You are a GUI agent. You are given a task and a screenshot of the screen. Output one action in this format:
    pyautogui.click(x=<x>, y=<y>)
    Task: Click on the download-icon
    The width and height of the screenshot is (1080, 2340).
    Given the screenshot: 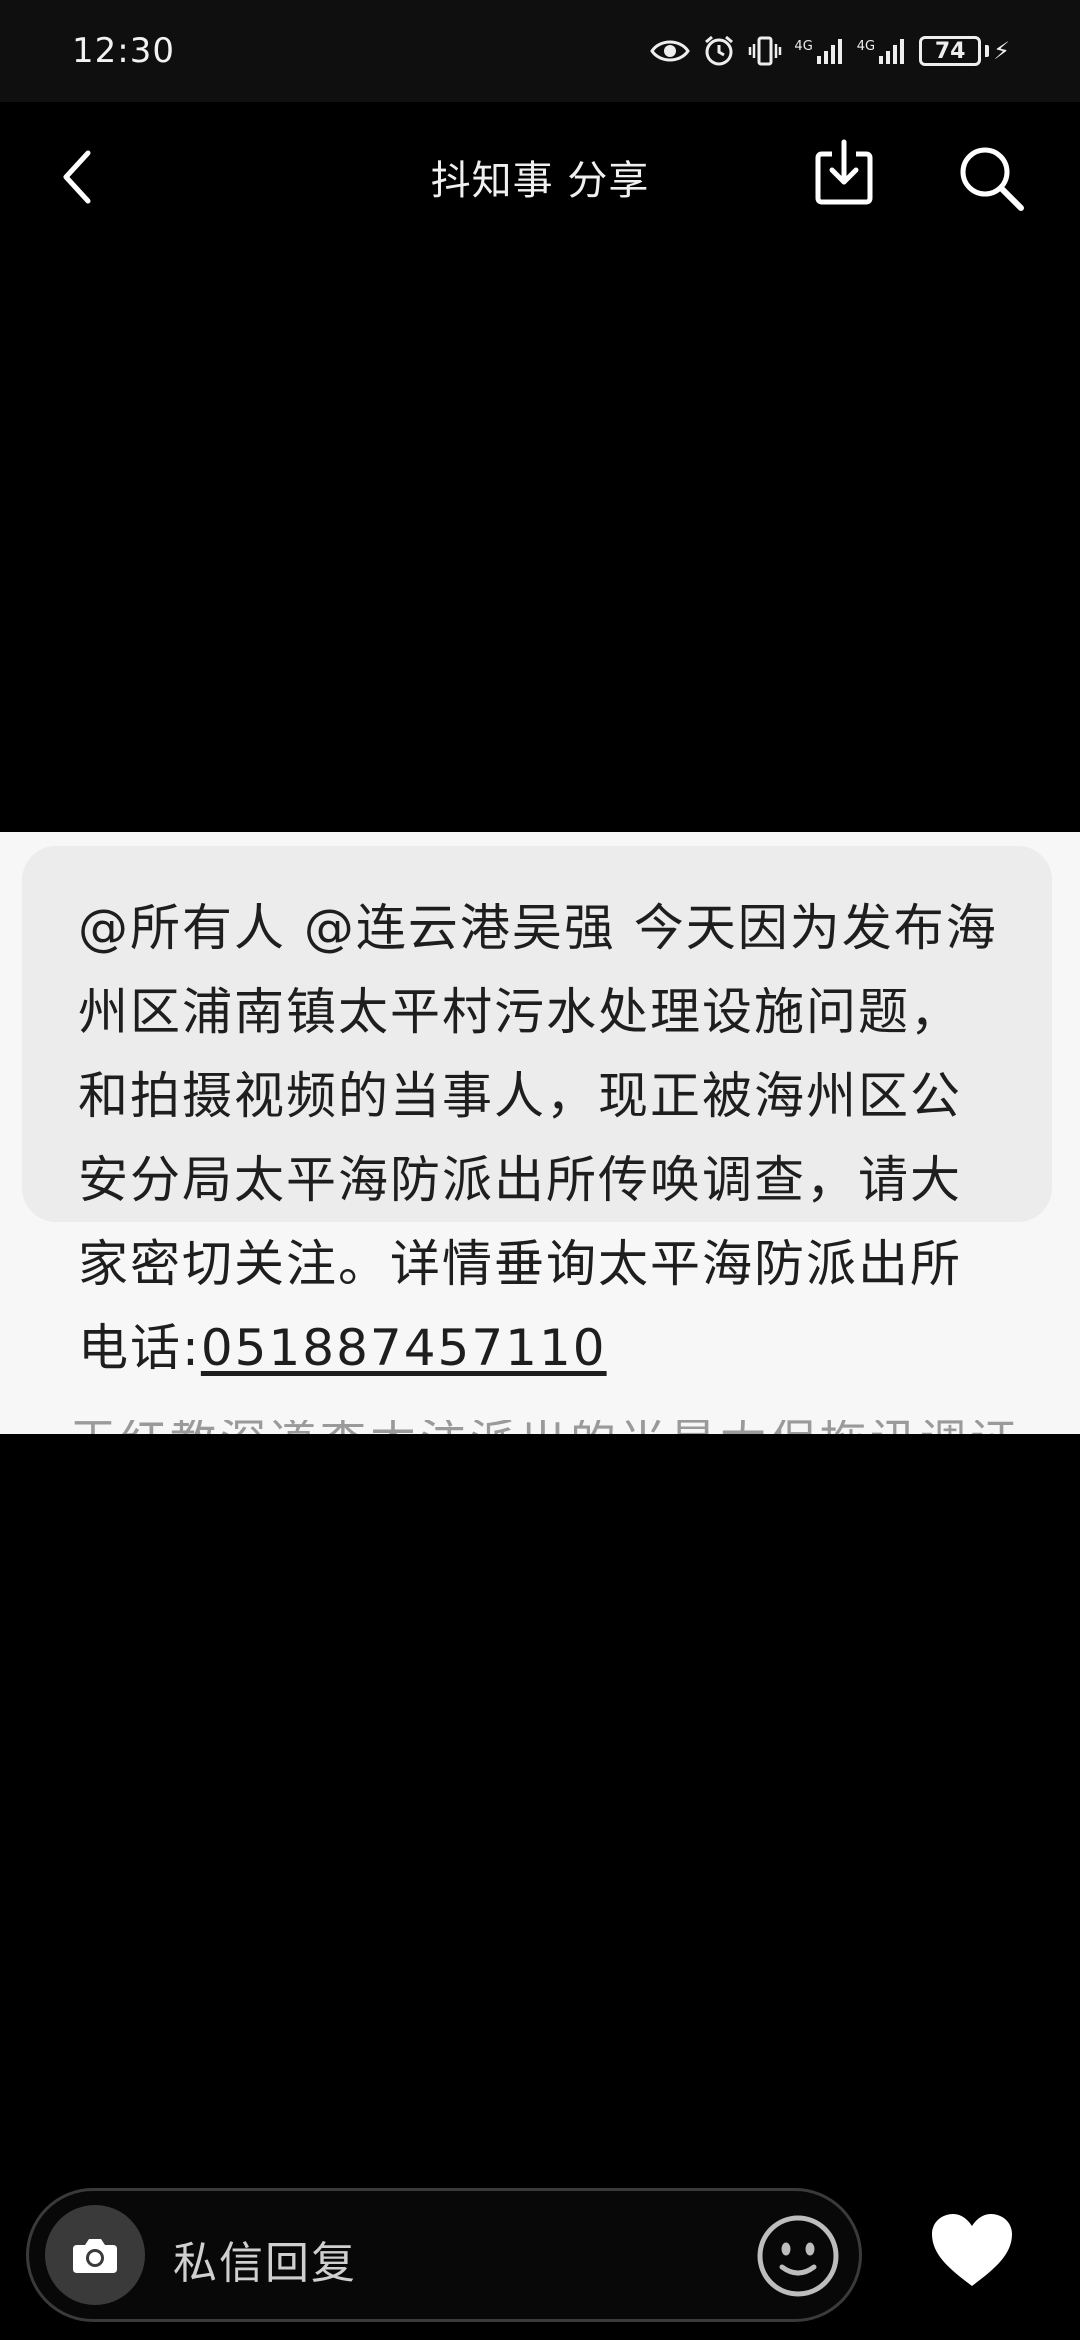 What is the action you would take?
    pyautogui.click(x=844, y=173)
    